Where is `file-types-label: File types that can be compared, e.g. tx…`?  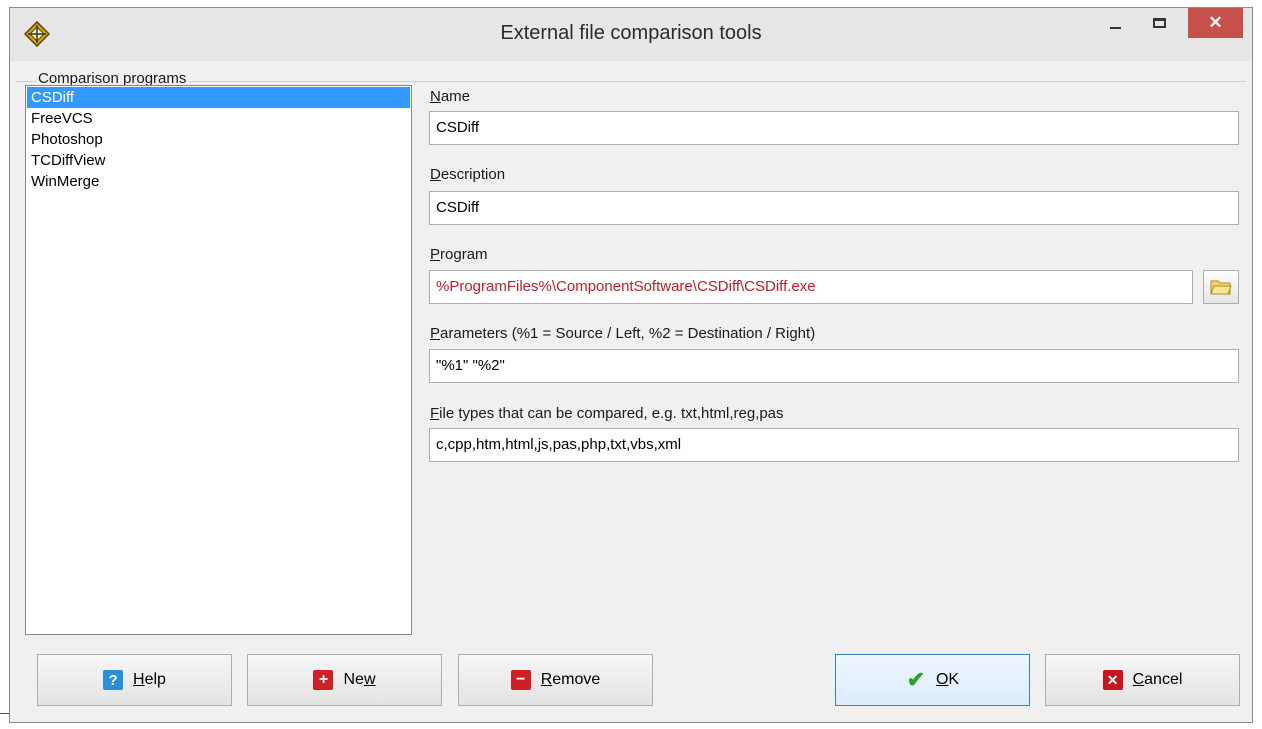 file-types-label: File types that can be compared, e.g. tx… is located at coordinates (607, 413).